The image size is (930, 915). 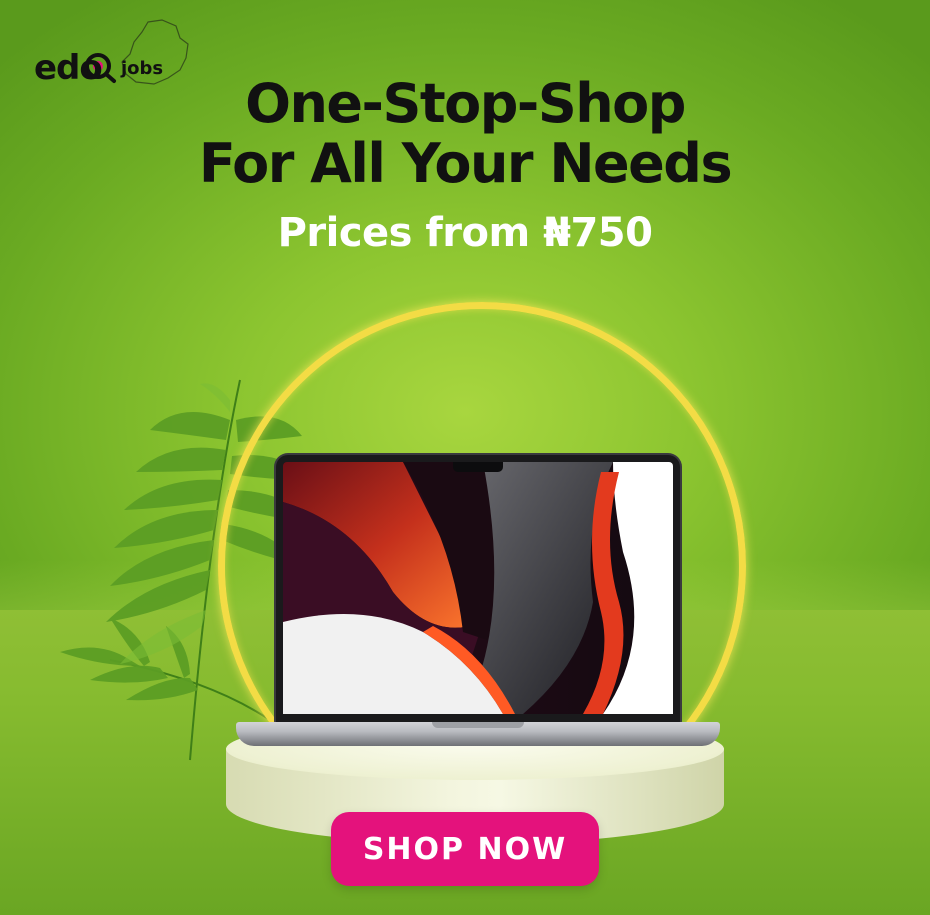 I want to click on wallpaper-graphic, so click(x=478, y=588).